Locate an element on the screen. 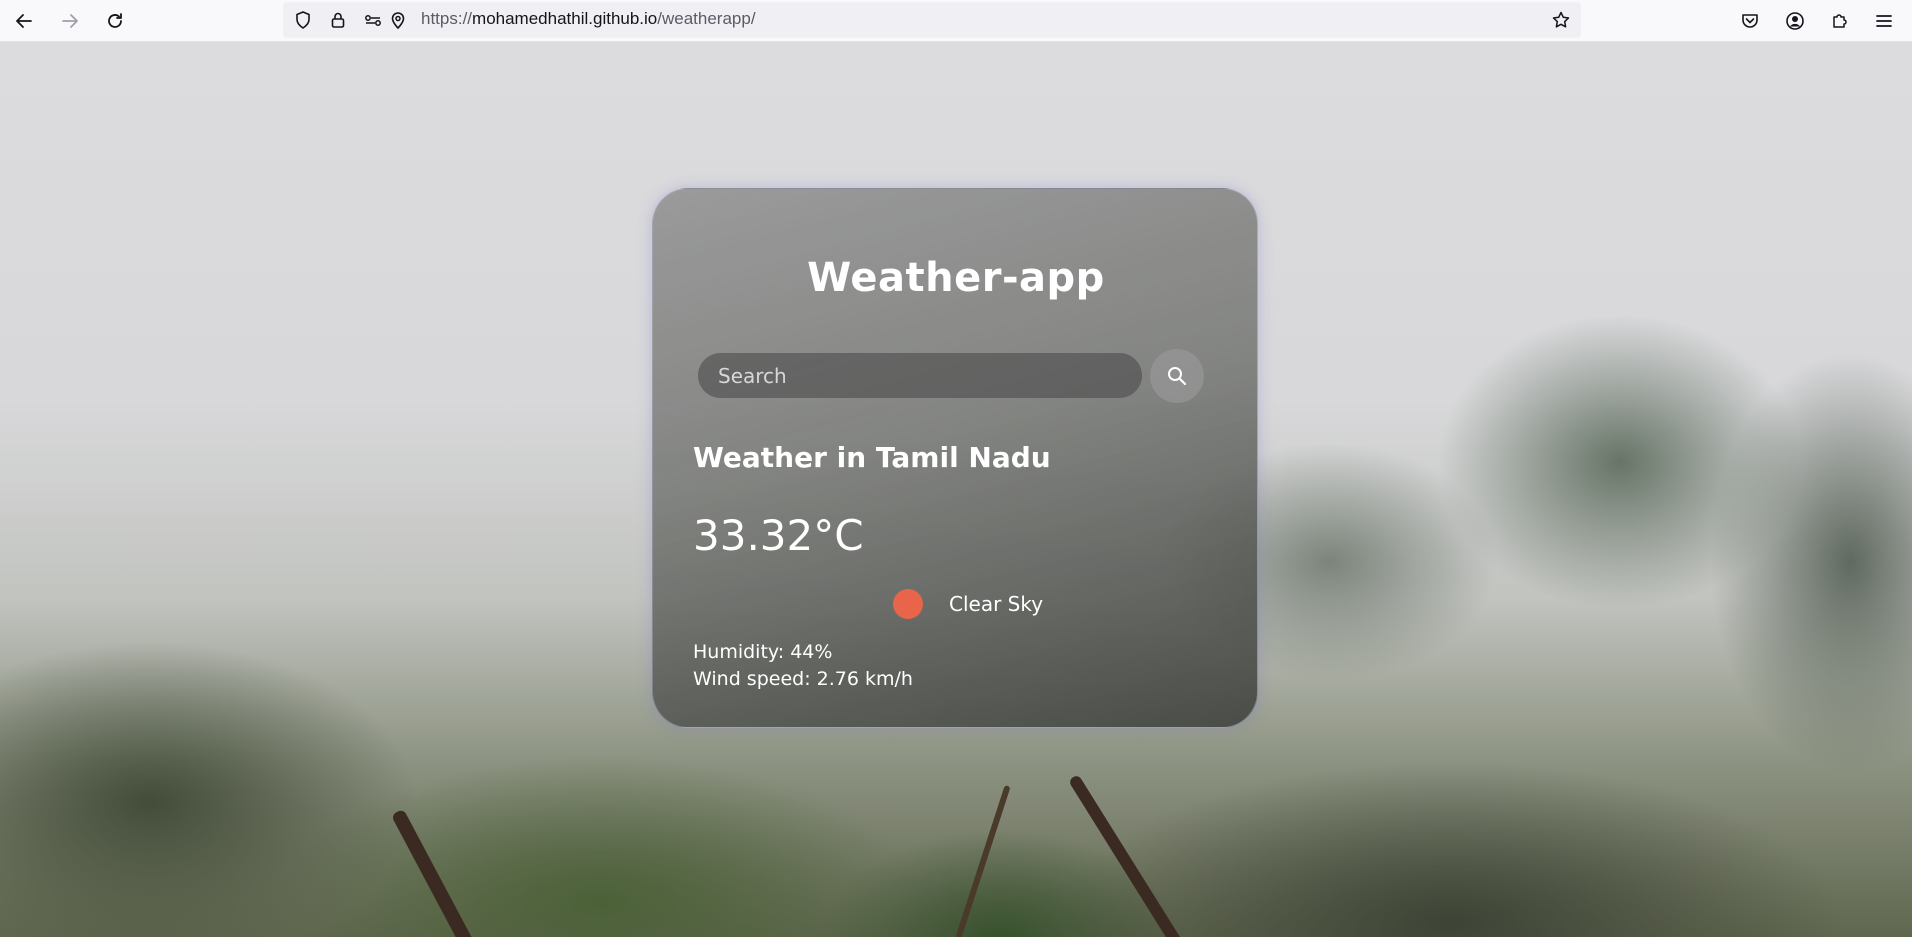  search-button is located at coordinates (1177, 376).